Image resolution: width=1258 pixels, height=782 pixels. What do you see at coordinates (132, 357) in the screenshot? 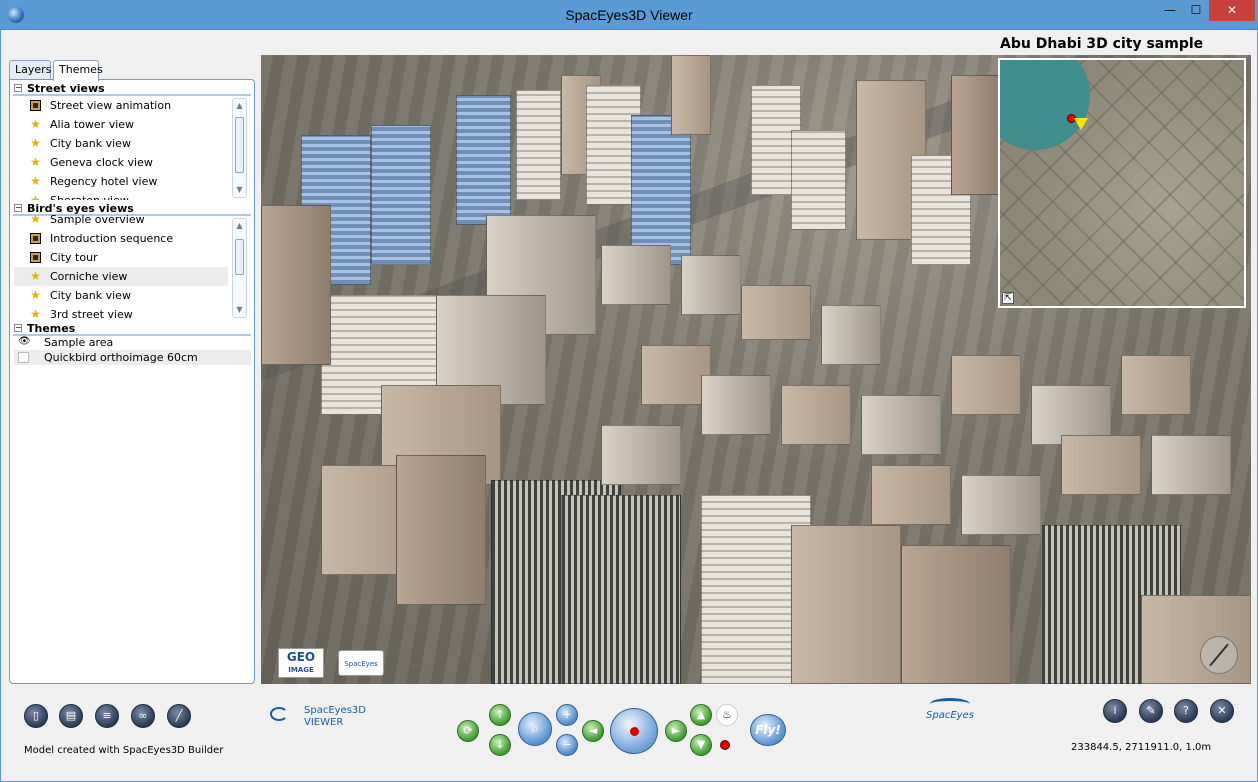
I see `theme-row-quickbird: Quickbird orthoimage 60cm` at bounding box center [132, 357].